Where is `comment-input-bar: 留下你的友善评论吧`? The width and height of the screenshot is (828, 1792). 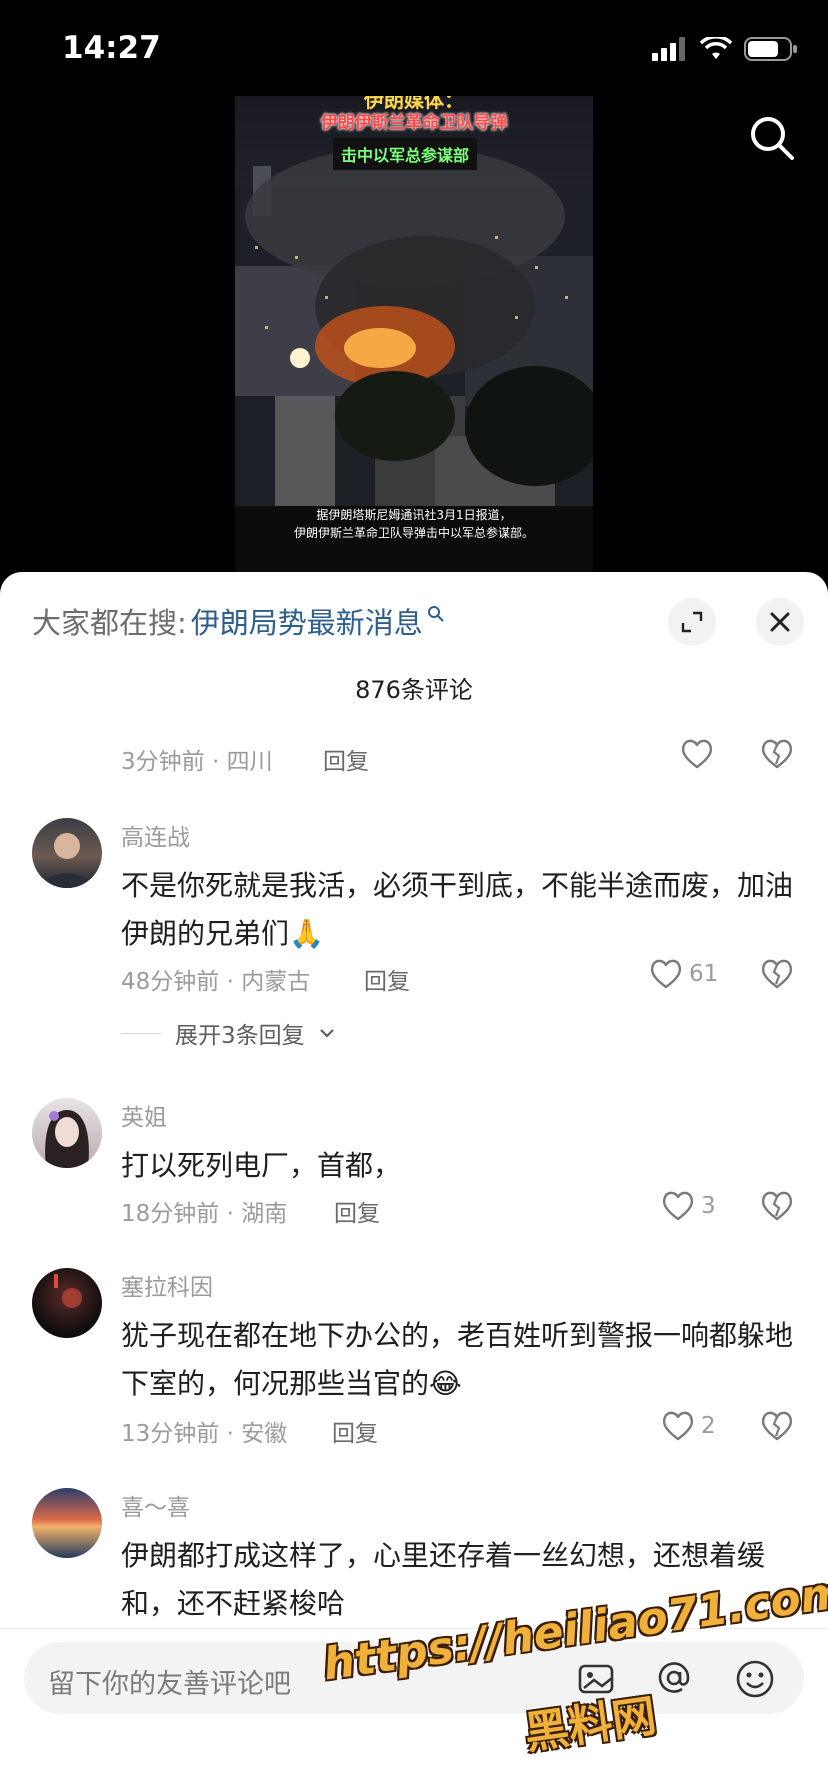
comment-input-bar: 留下你的友善评论吧 is located at coordinates (414, 1710).